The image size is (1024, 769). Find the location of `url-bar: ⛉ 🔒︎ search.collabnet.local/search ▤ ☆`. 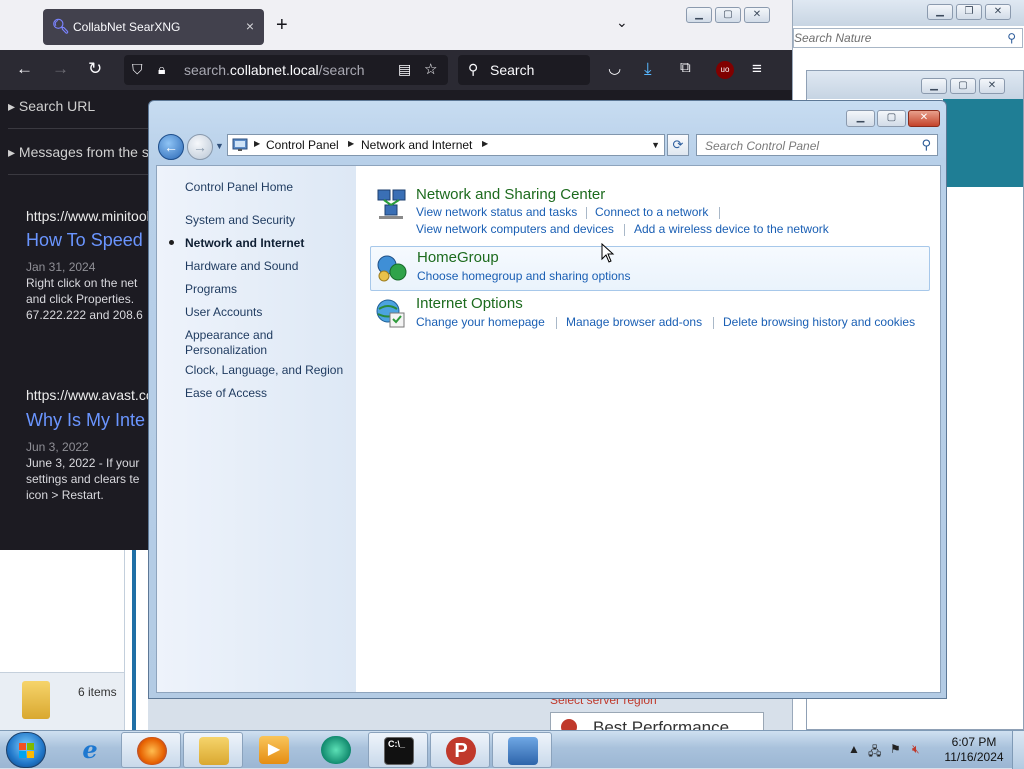

url-bar: ⛉ 🔒︎ search.collabnet.local/search ▤ ☆ is located at coordinates (286, 70).